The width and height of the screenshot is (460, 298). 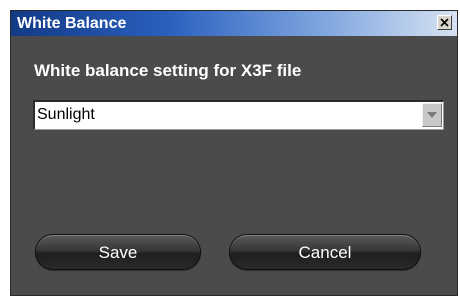 What do you see at coordinates (444, 22) in the screenshot?
I see `close-button` at bounding box center [444, 22].